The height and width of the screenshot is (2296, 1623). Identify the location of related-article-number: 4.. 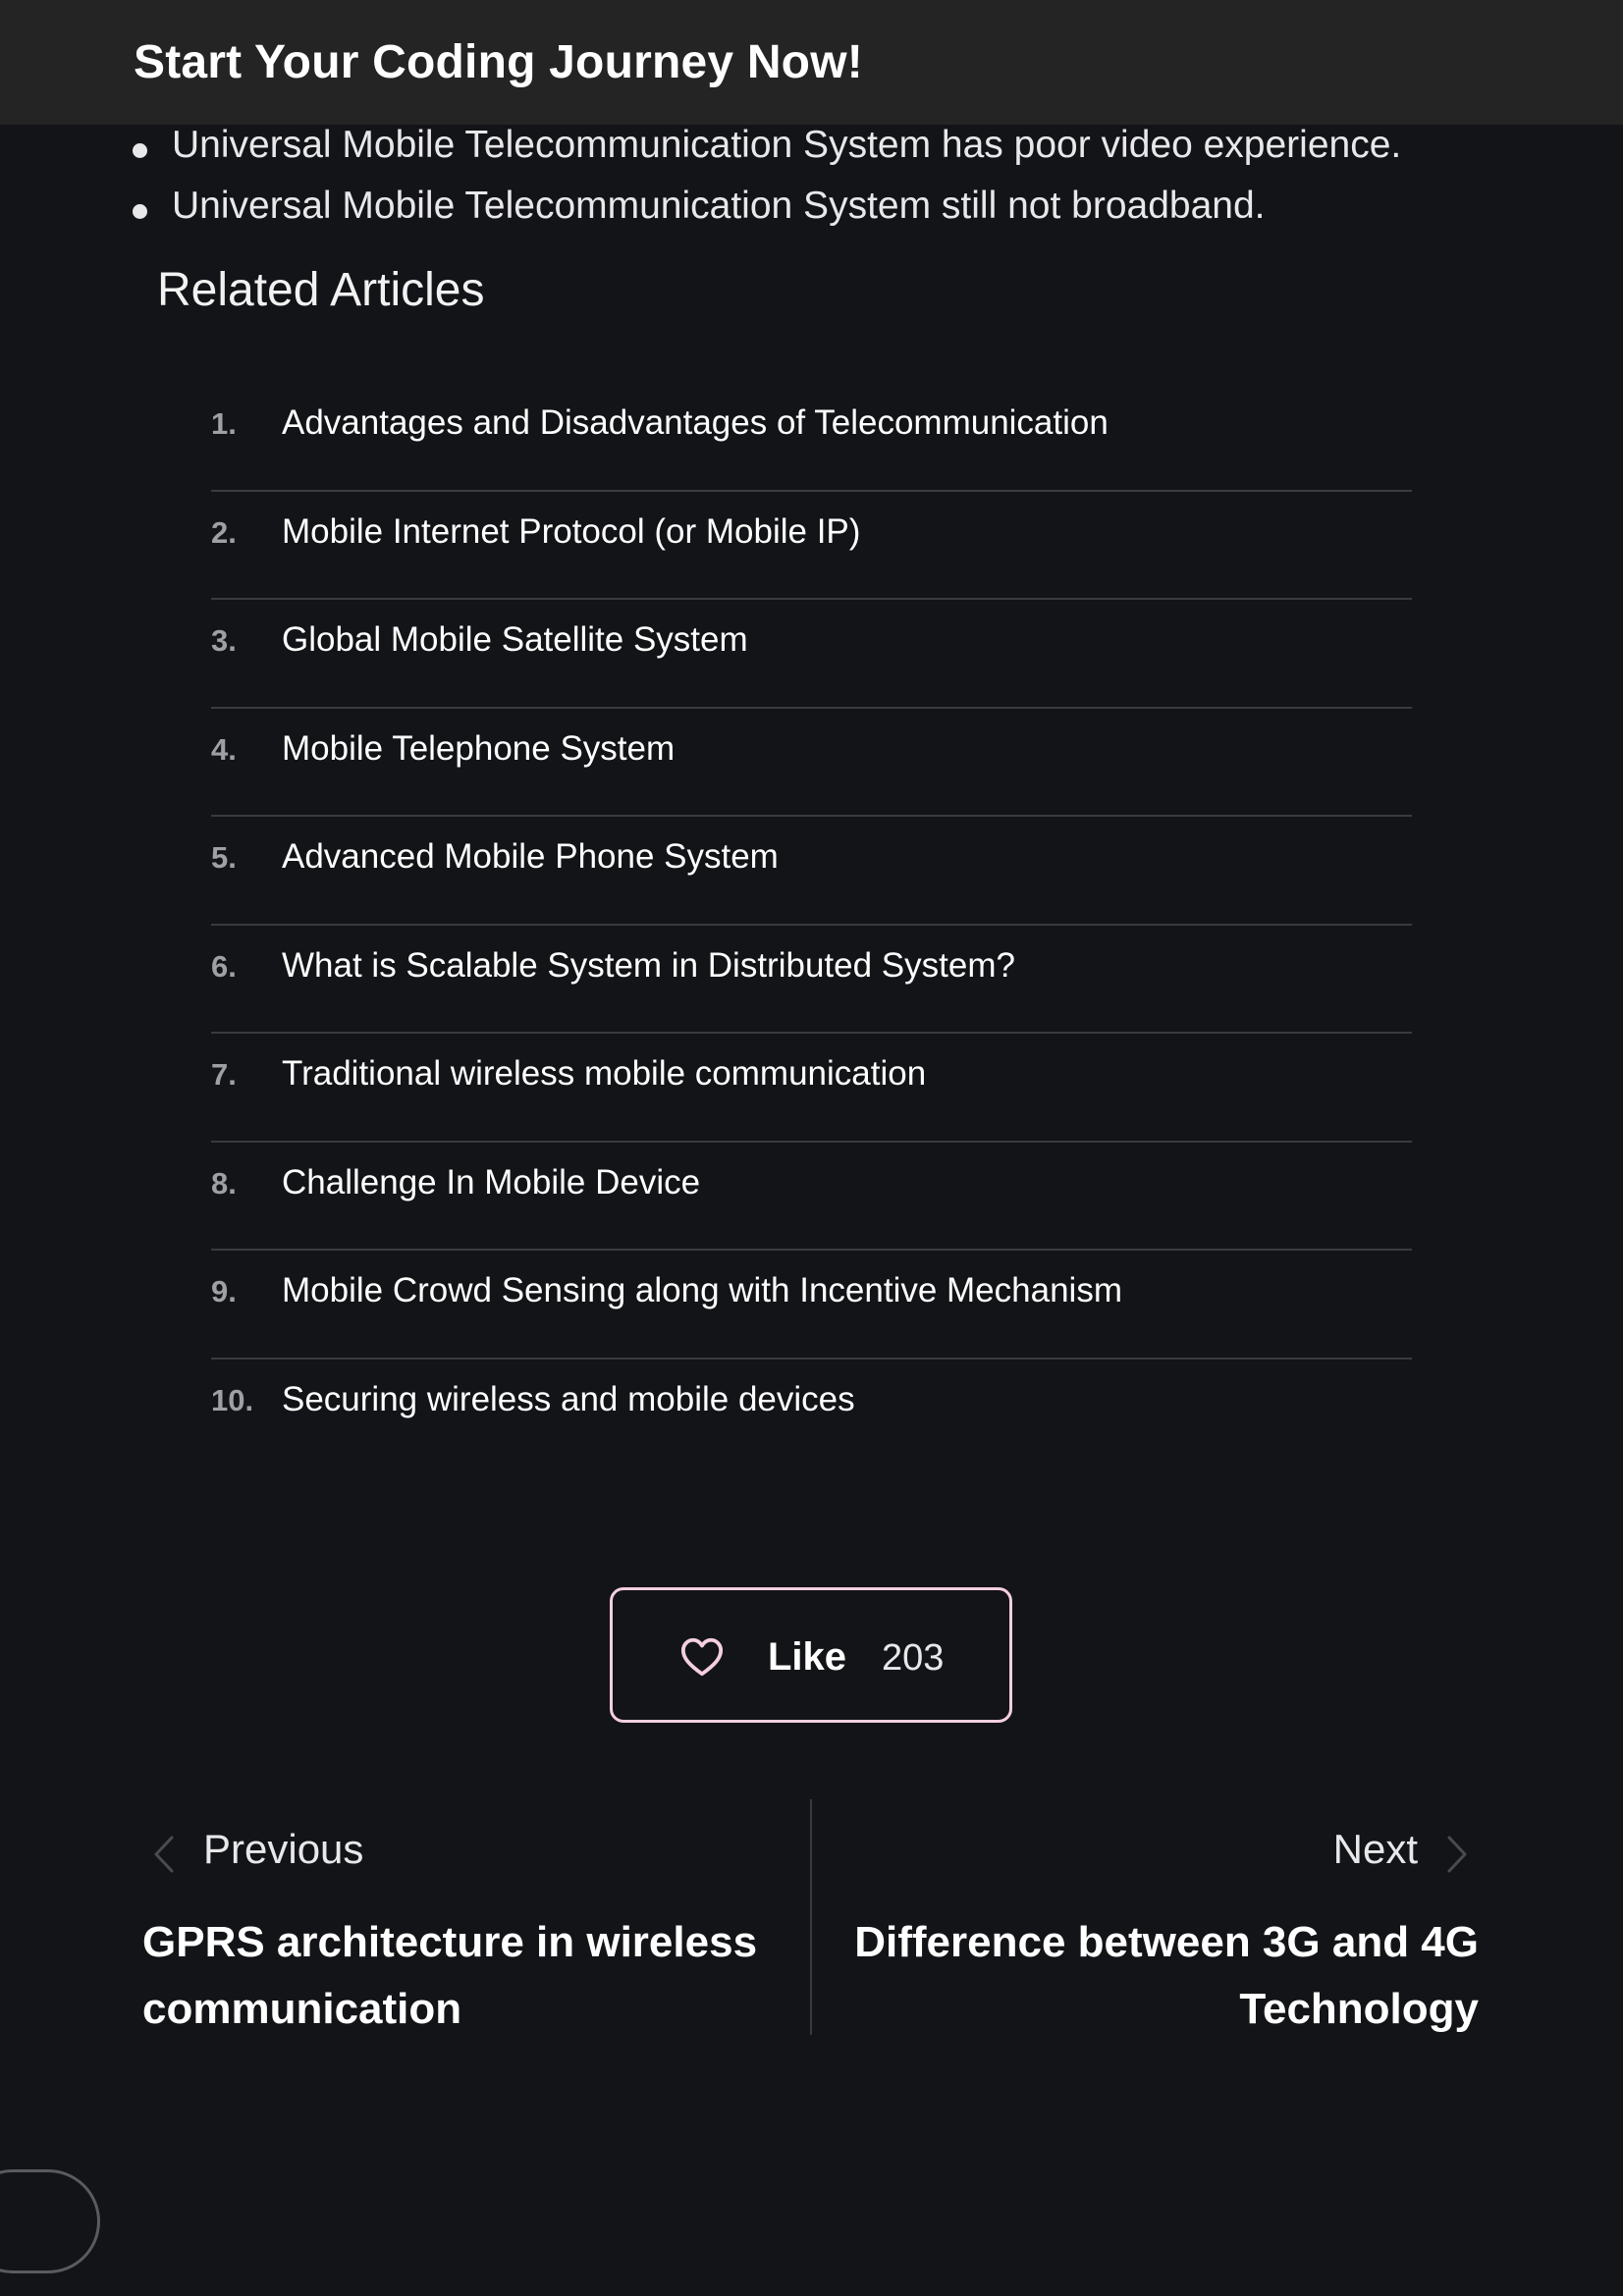
(224, 749).